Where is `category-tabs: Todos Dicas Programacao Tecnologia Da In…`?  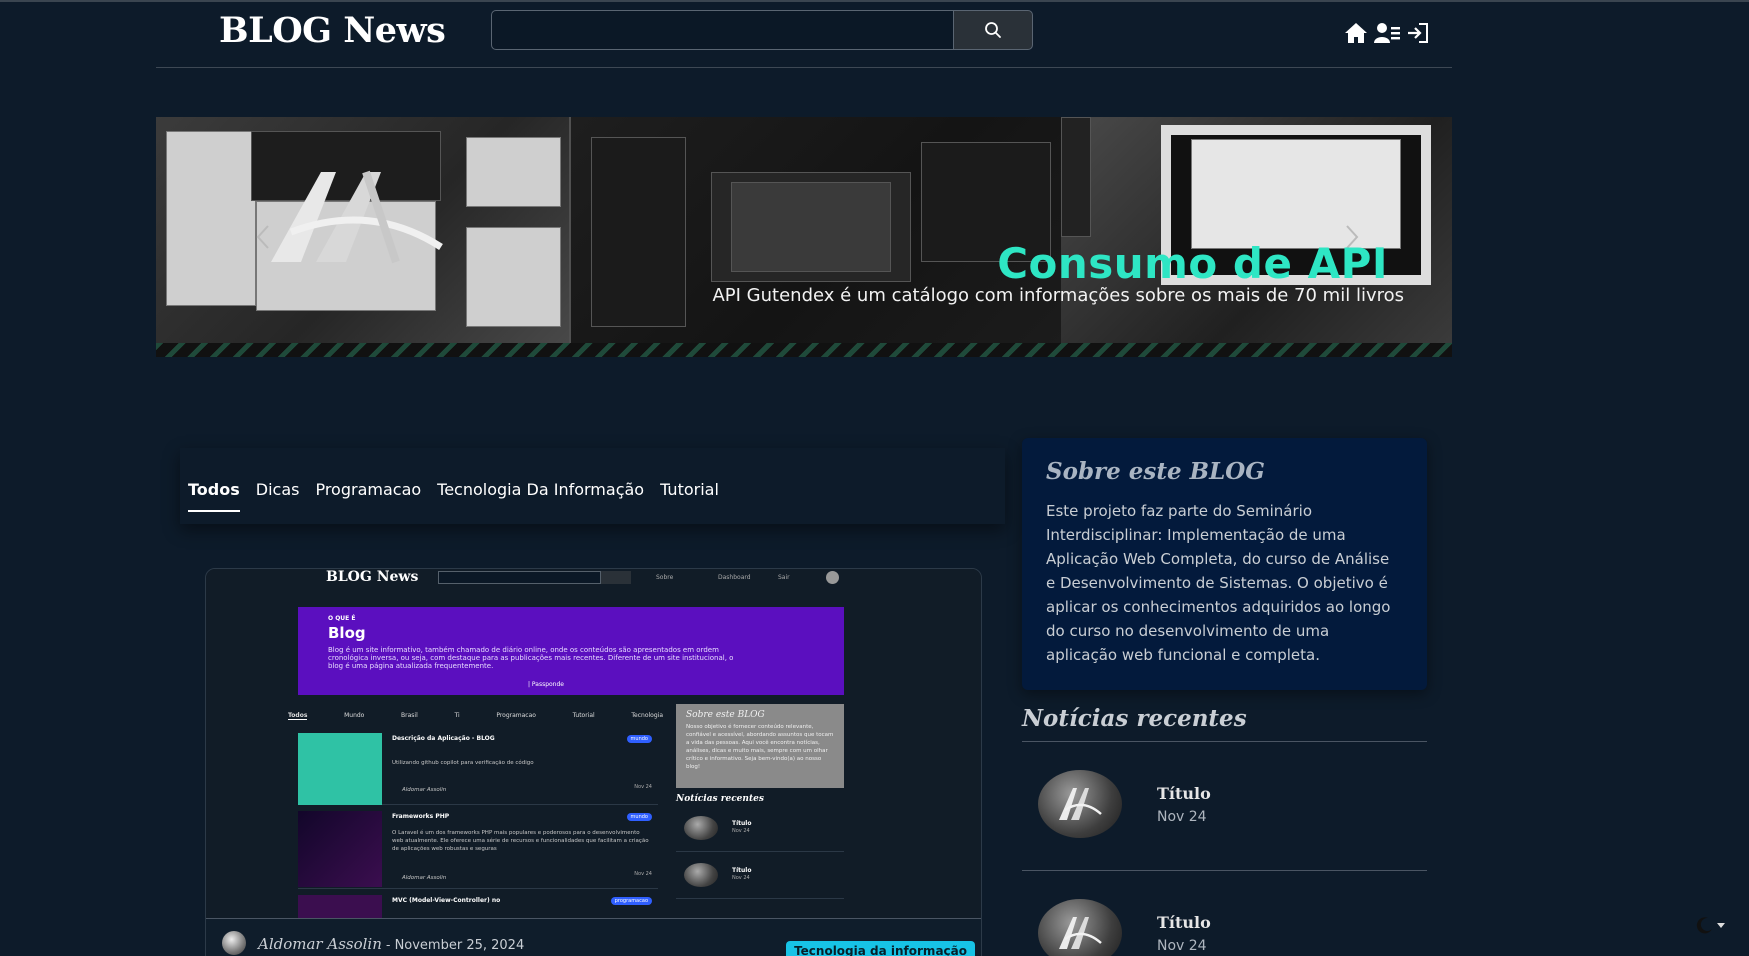
category-tabs: Todos Dicas Programacao Tecnologia Da In… is located at coordinates (592, 486).